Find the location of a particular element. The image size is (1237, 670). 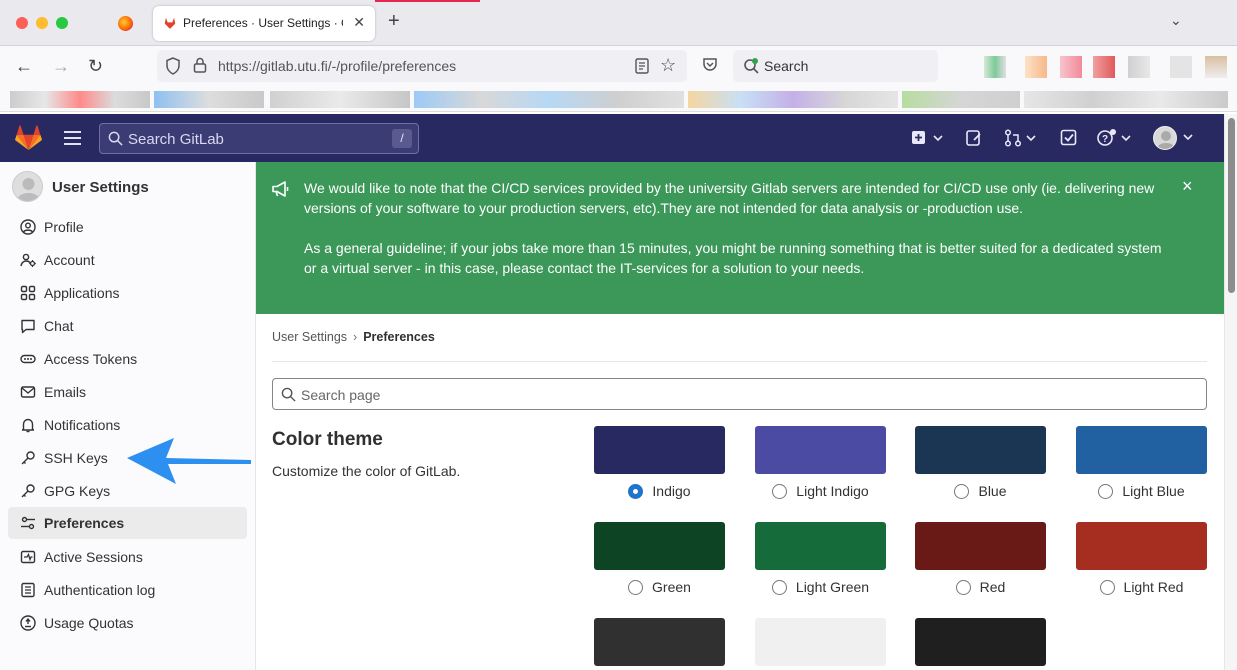

theme-radio-option: Blue is located at coordinates (980, 491).